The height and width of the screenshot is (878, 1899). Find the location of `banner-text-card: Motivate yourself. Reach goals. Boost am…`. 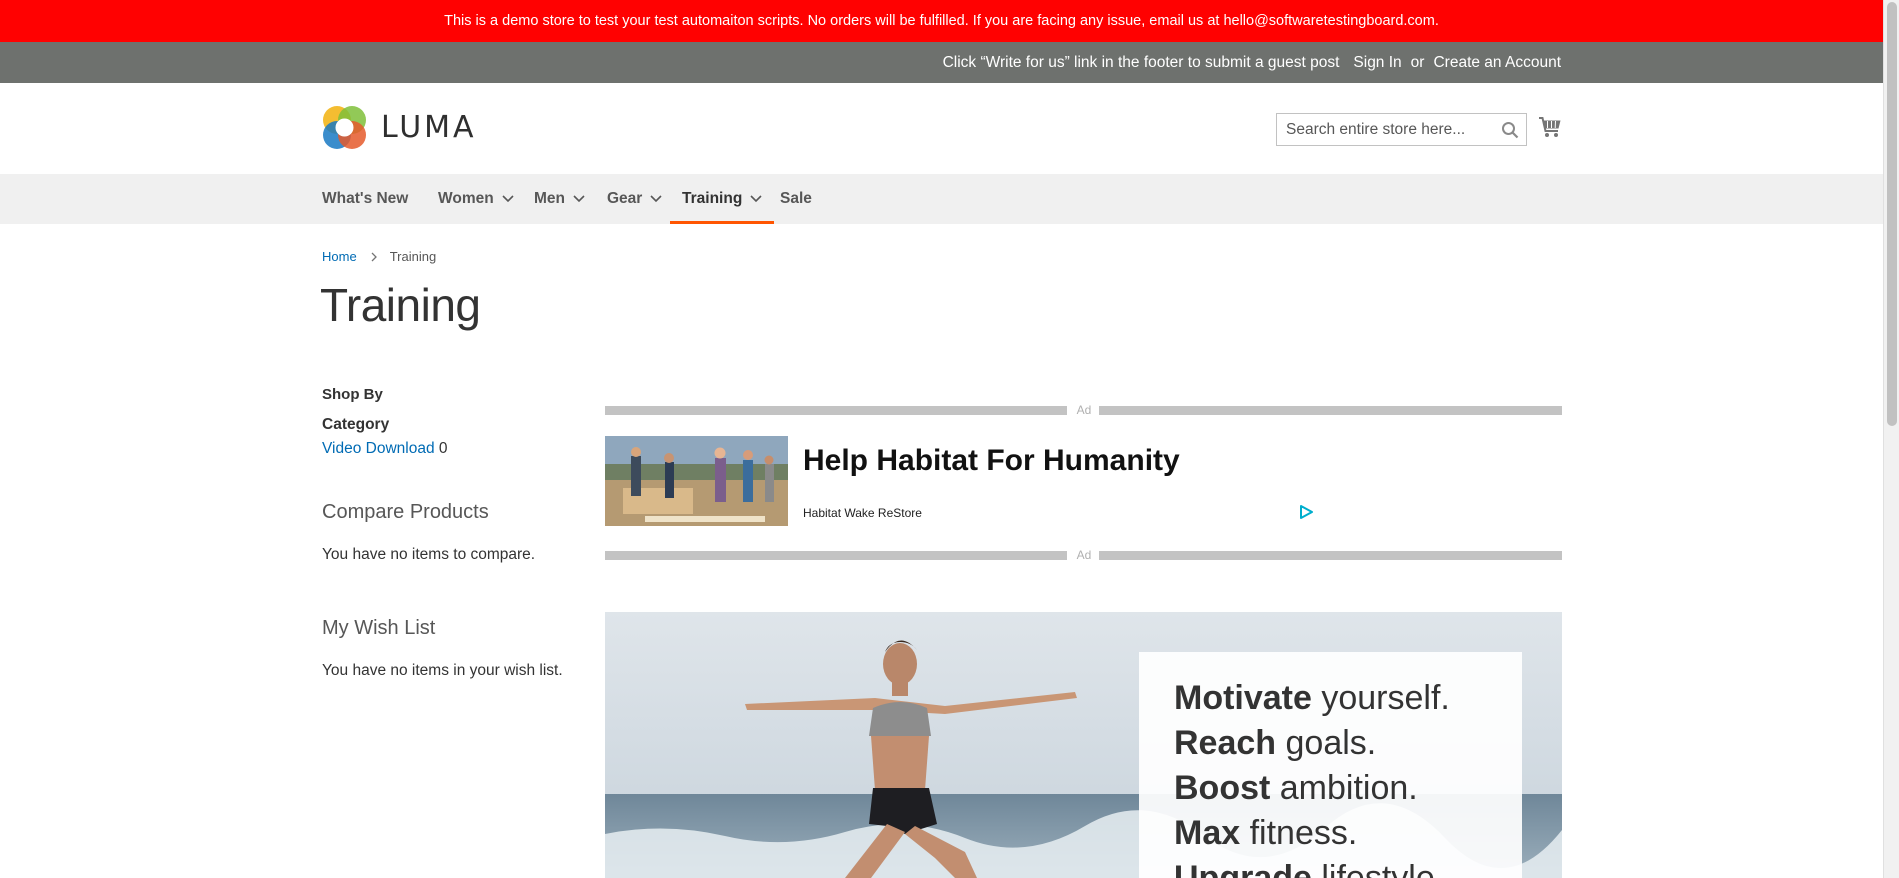

banner-text-card: Motivate yourself. Reach goals. Boost am… is located at coordinates (1330, 765).